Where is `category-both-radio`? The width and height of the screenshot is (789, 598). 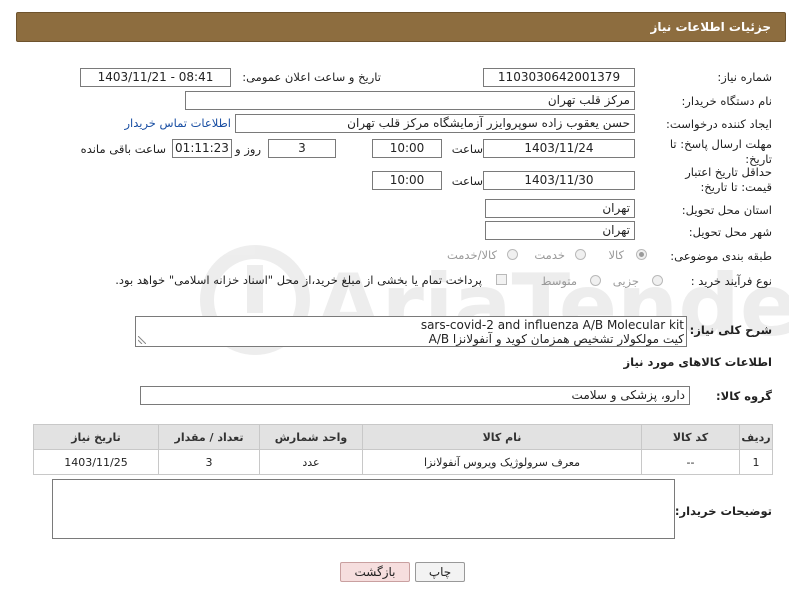
category-both-radio is located at coordinates (512, 254).